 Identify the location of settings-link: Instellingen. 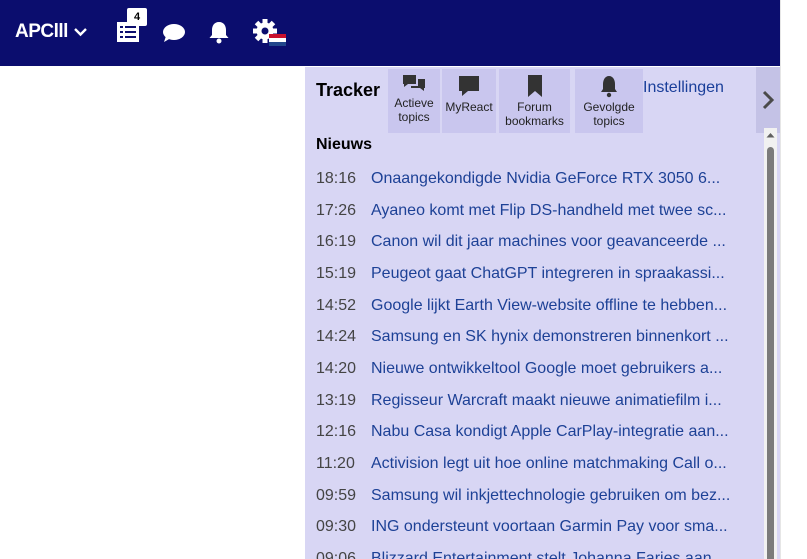
(683, 88).